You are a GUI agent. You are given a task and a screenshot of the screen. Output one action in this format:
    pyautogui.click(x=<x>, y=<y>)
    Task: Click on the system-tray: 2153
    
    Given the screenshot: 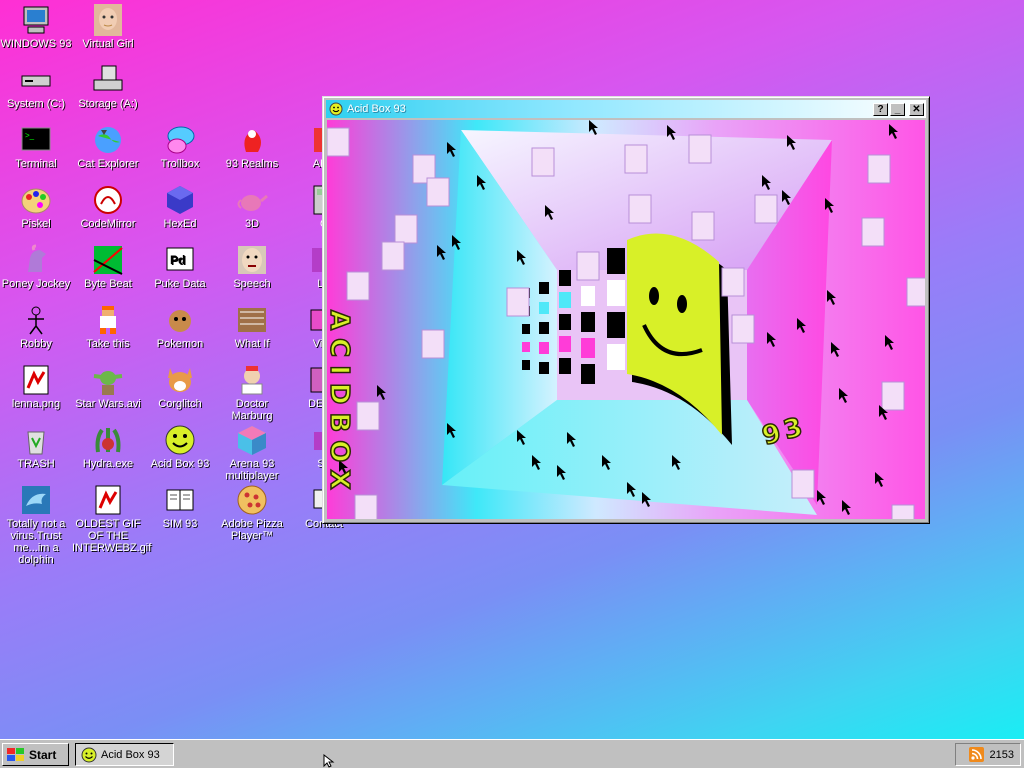 What is the action you would take?
    pyautogui.click(x=988, y=754)
    